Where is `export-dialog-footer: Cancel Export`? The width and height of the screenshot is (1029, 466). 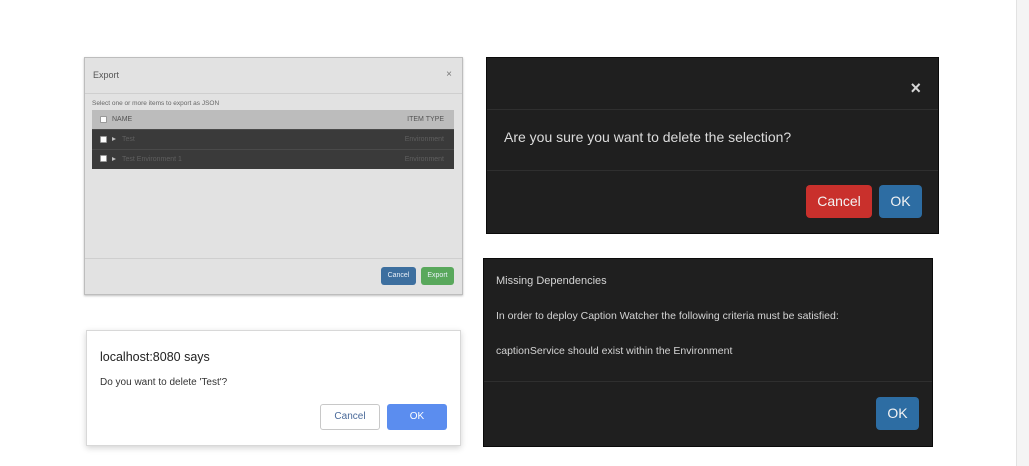 export-dialog-footer: Cancel Export is located at coordinates (273, 276).